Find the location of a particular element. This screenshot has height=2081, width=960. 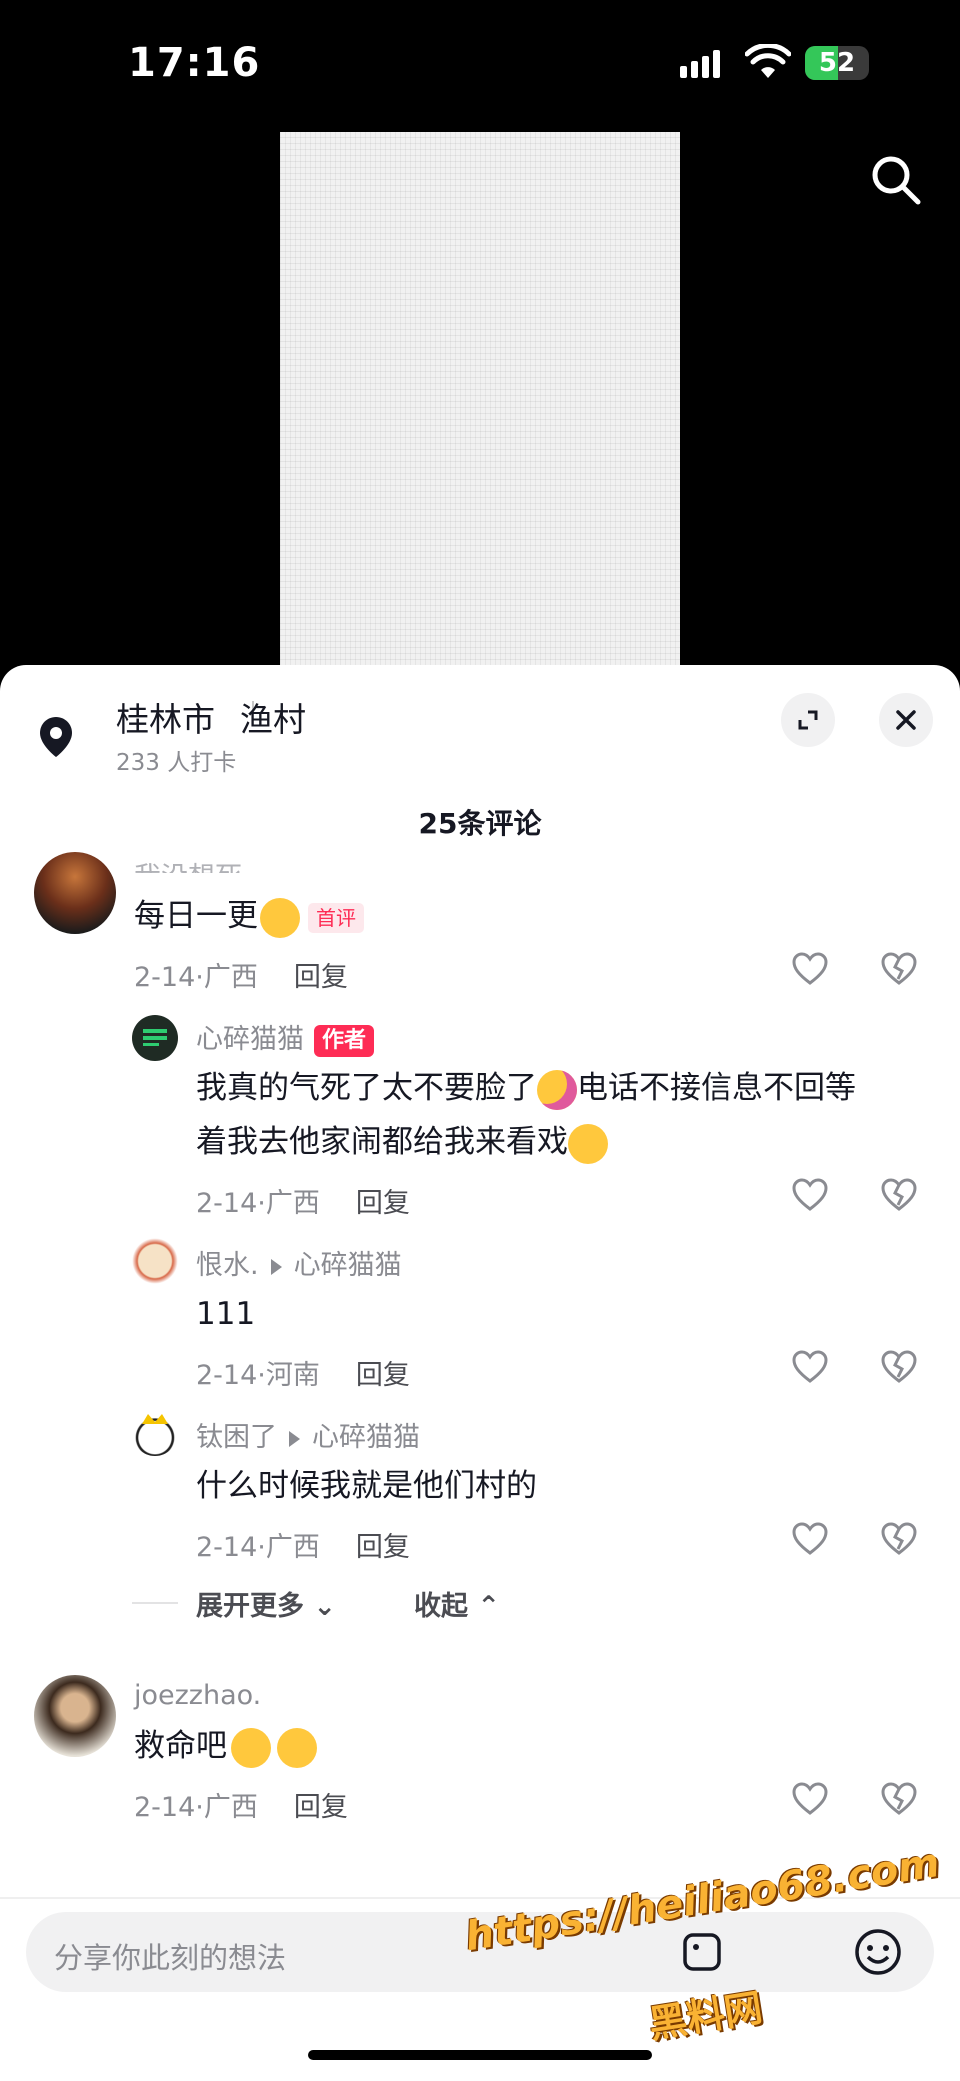

chevron-down-icon: ⌄ is located at coordinates (325, 1606).